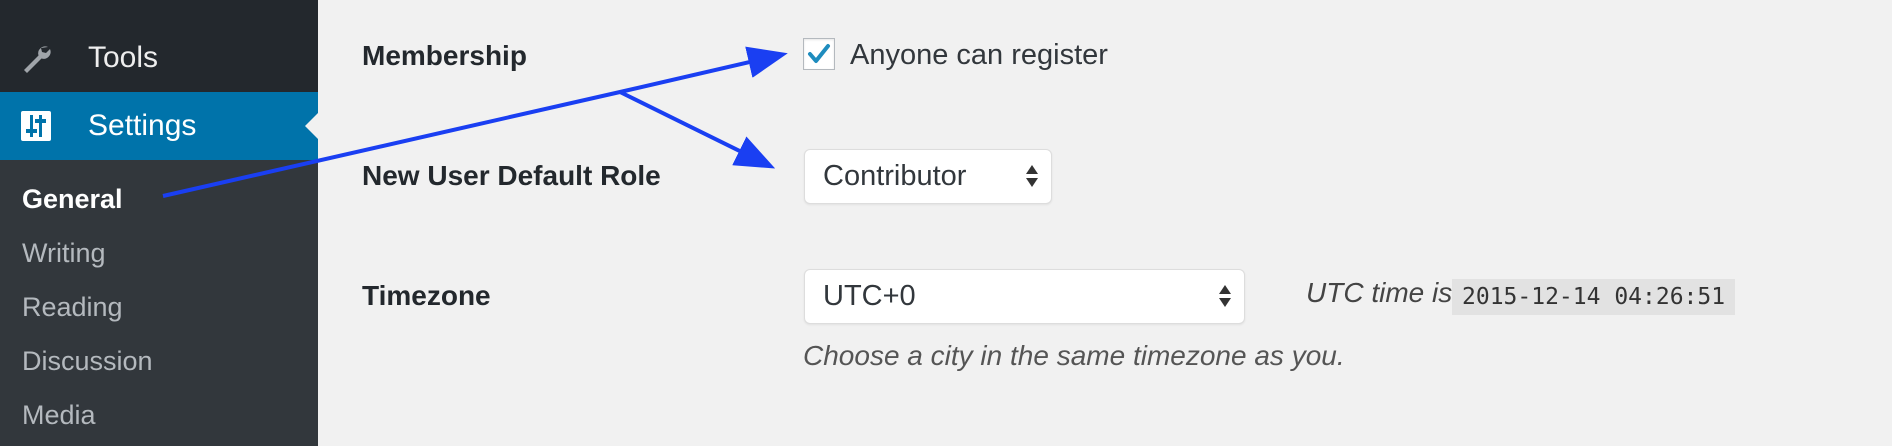  I want to click on timezone-label: Timezone, so click(426, 295).